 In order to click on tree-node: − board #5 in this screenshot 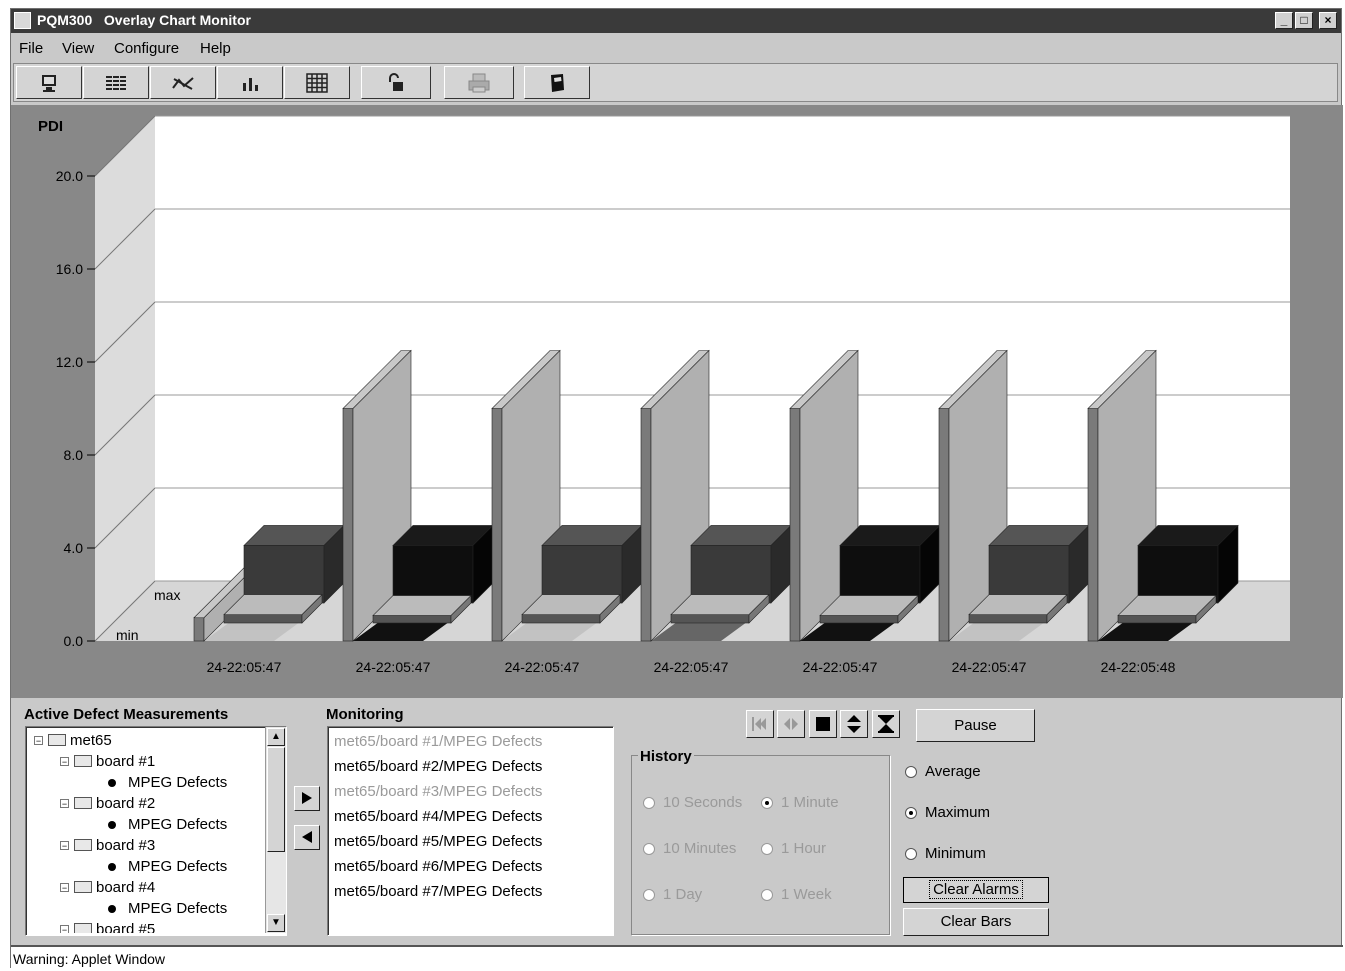, I will do `click(144, 926)`.